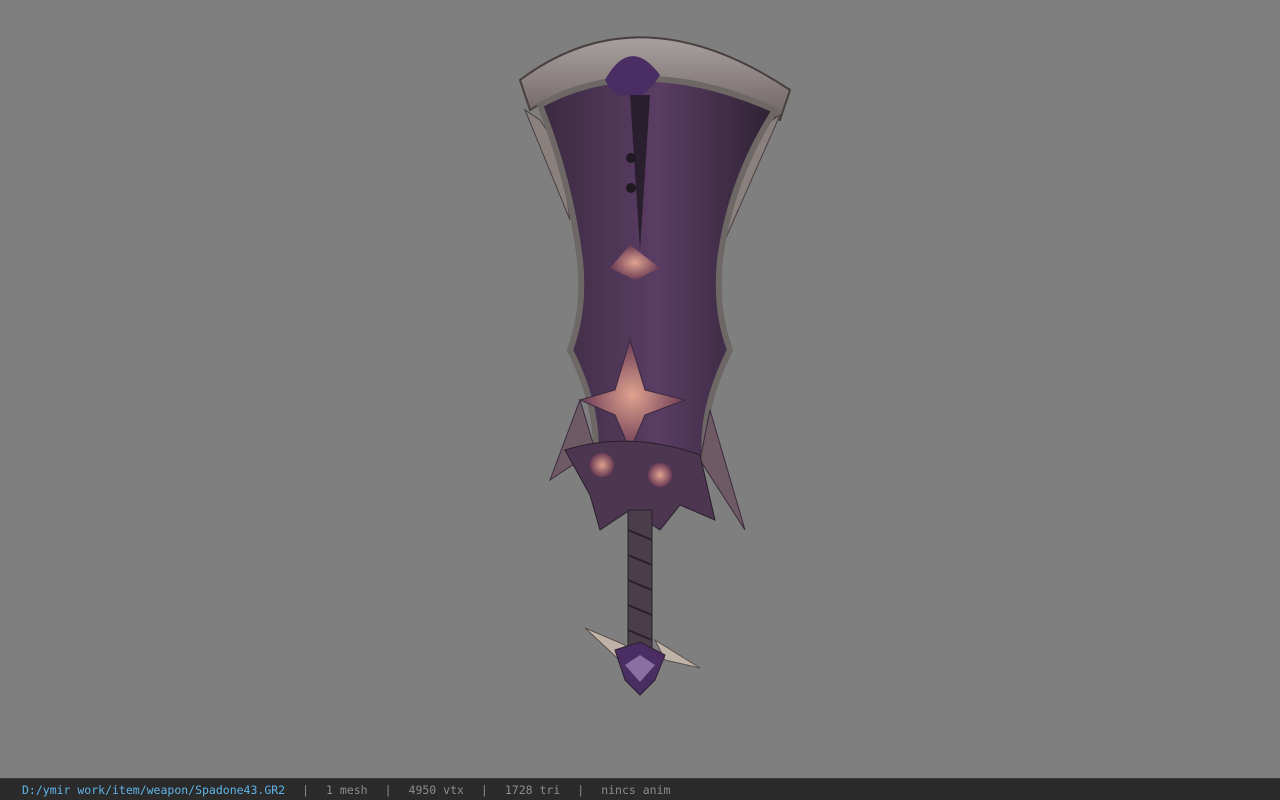 The width and height of the screenshot is (1280, 800). I want to click on vertex-count: 4950 vtx, so click(436, 789).